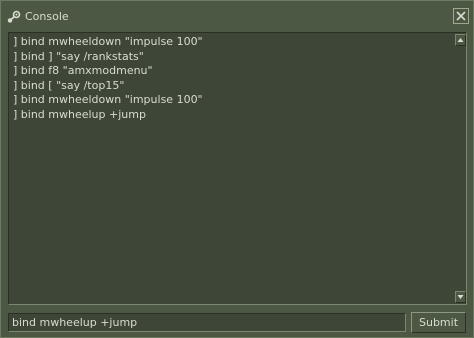 Image resolution: width=474 pixels, height=338 pixels. What do you see at coordinates (460, 168) in the screenshot?
I see `vertical-scrollbar` at bounding box center [460, 168].